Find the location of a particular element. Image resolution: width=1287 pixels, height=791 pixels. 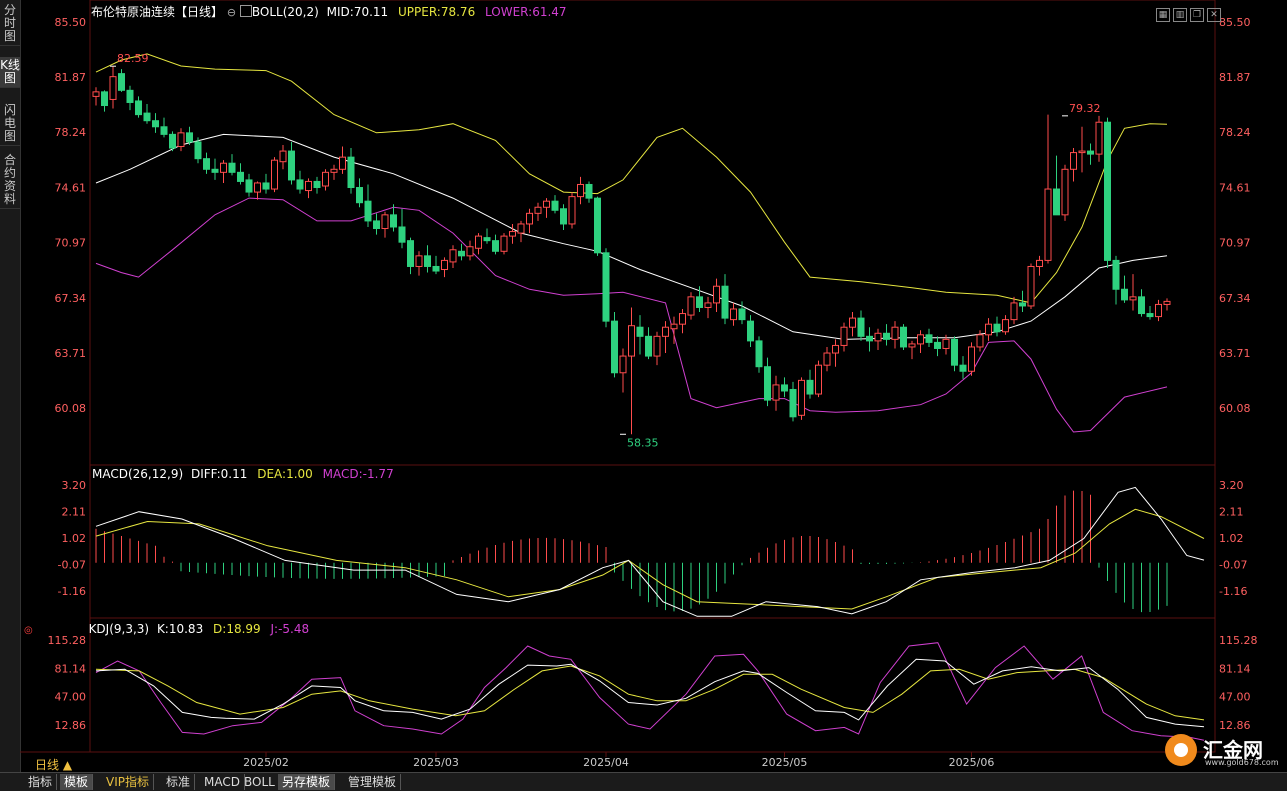

price-tick-left-2: 78.24 is located at coordinates (71, 132).